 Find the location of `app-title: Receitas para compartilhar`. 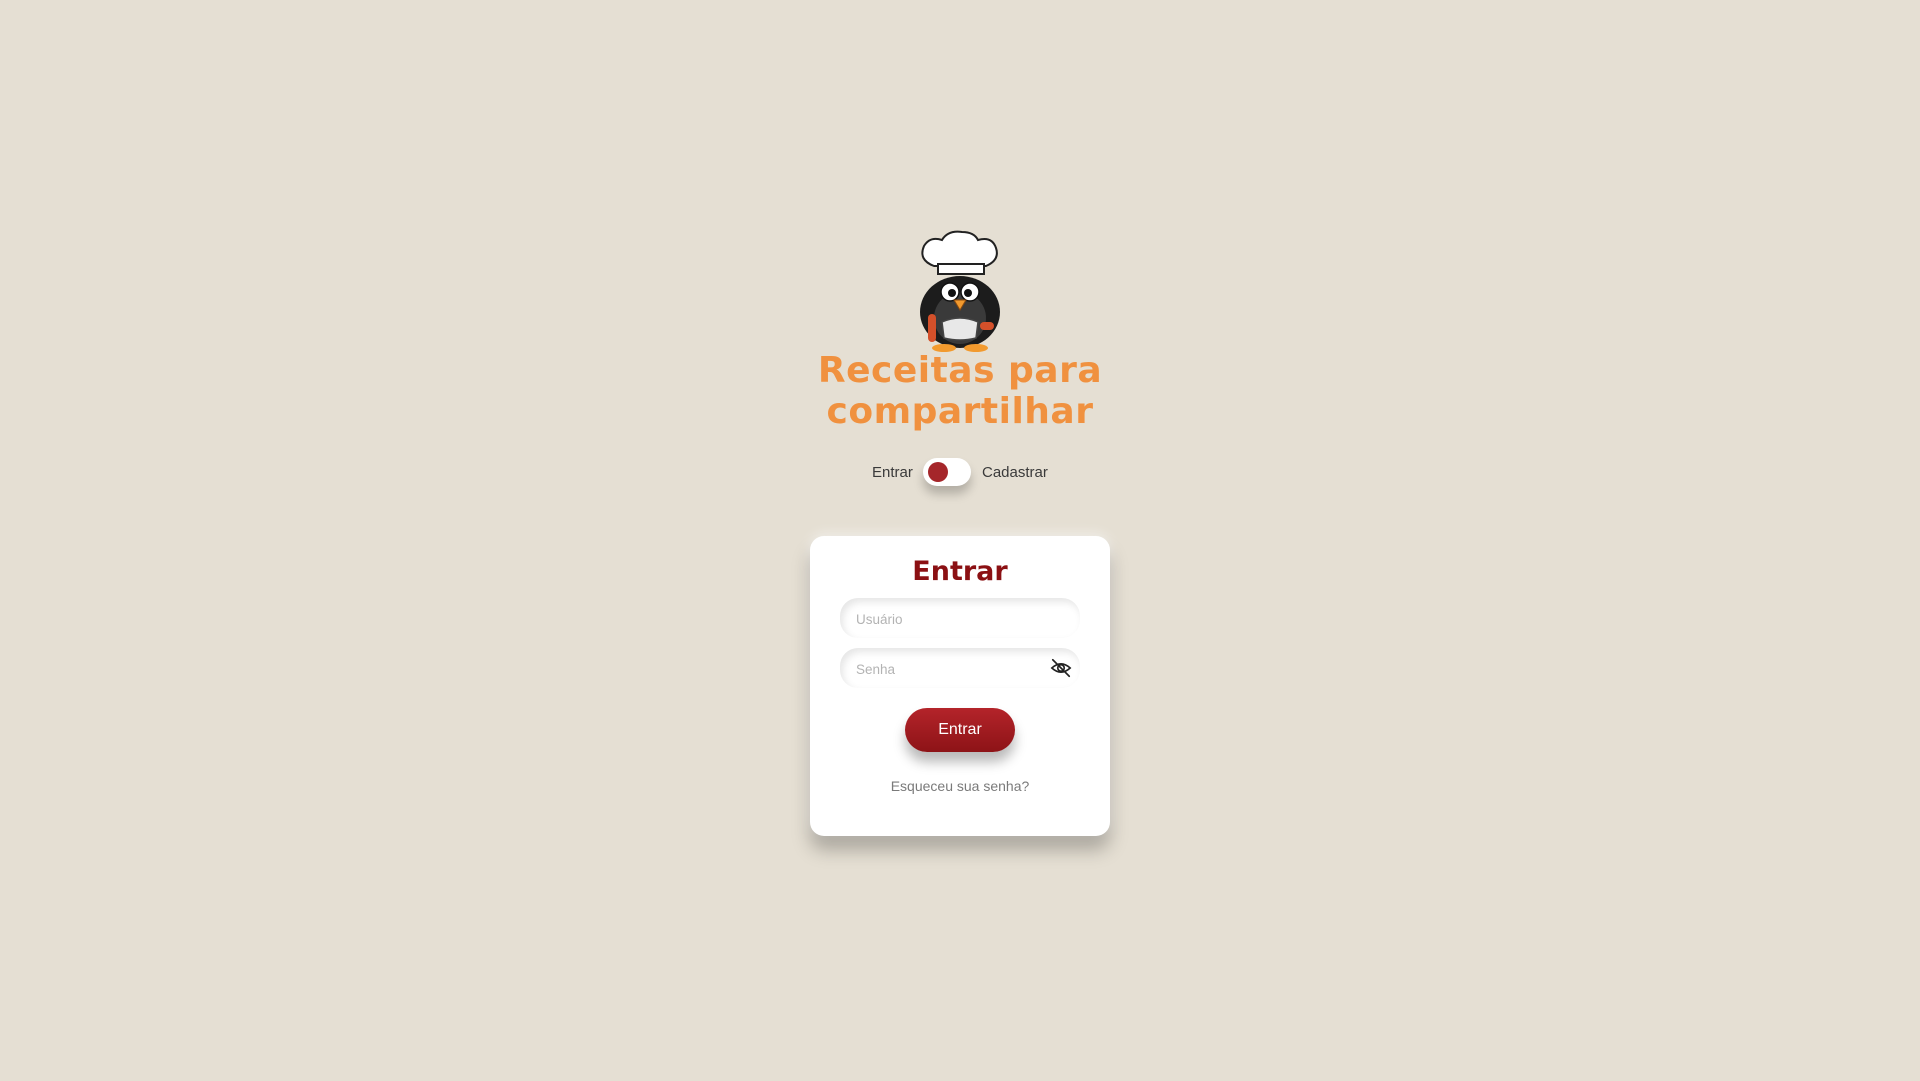

app-title: Receitas para compartilhar is located at coordinates (960, 391).